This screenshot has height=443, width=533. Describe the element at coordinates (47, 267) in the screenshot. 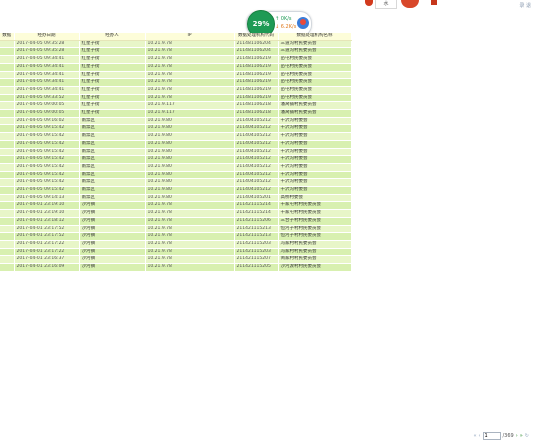

I see `cell-date: 2017-04-01 23:16:09` at that location.